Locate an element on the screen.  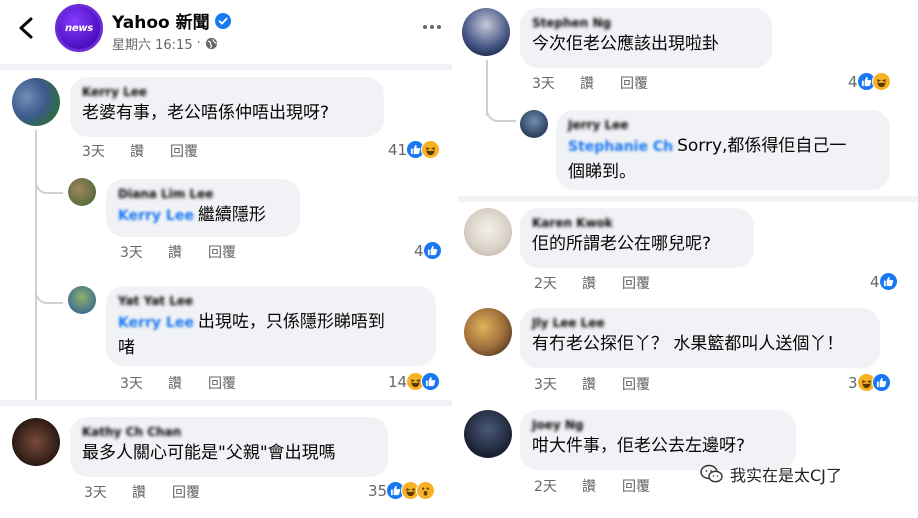
commenter-name: Joey Ng is located at coordinates (658, 425).